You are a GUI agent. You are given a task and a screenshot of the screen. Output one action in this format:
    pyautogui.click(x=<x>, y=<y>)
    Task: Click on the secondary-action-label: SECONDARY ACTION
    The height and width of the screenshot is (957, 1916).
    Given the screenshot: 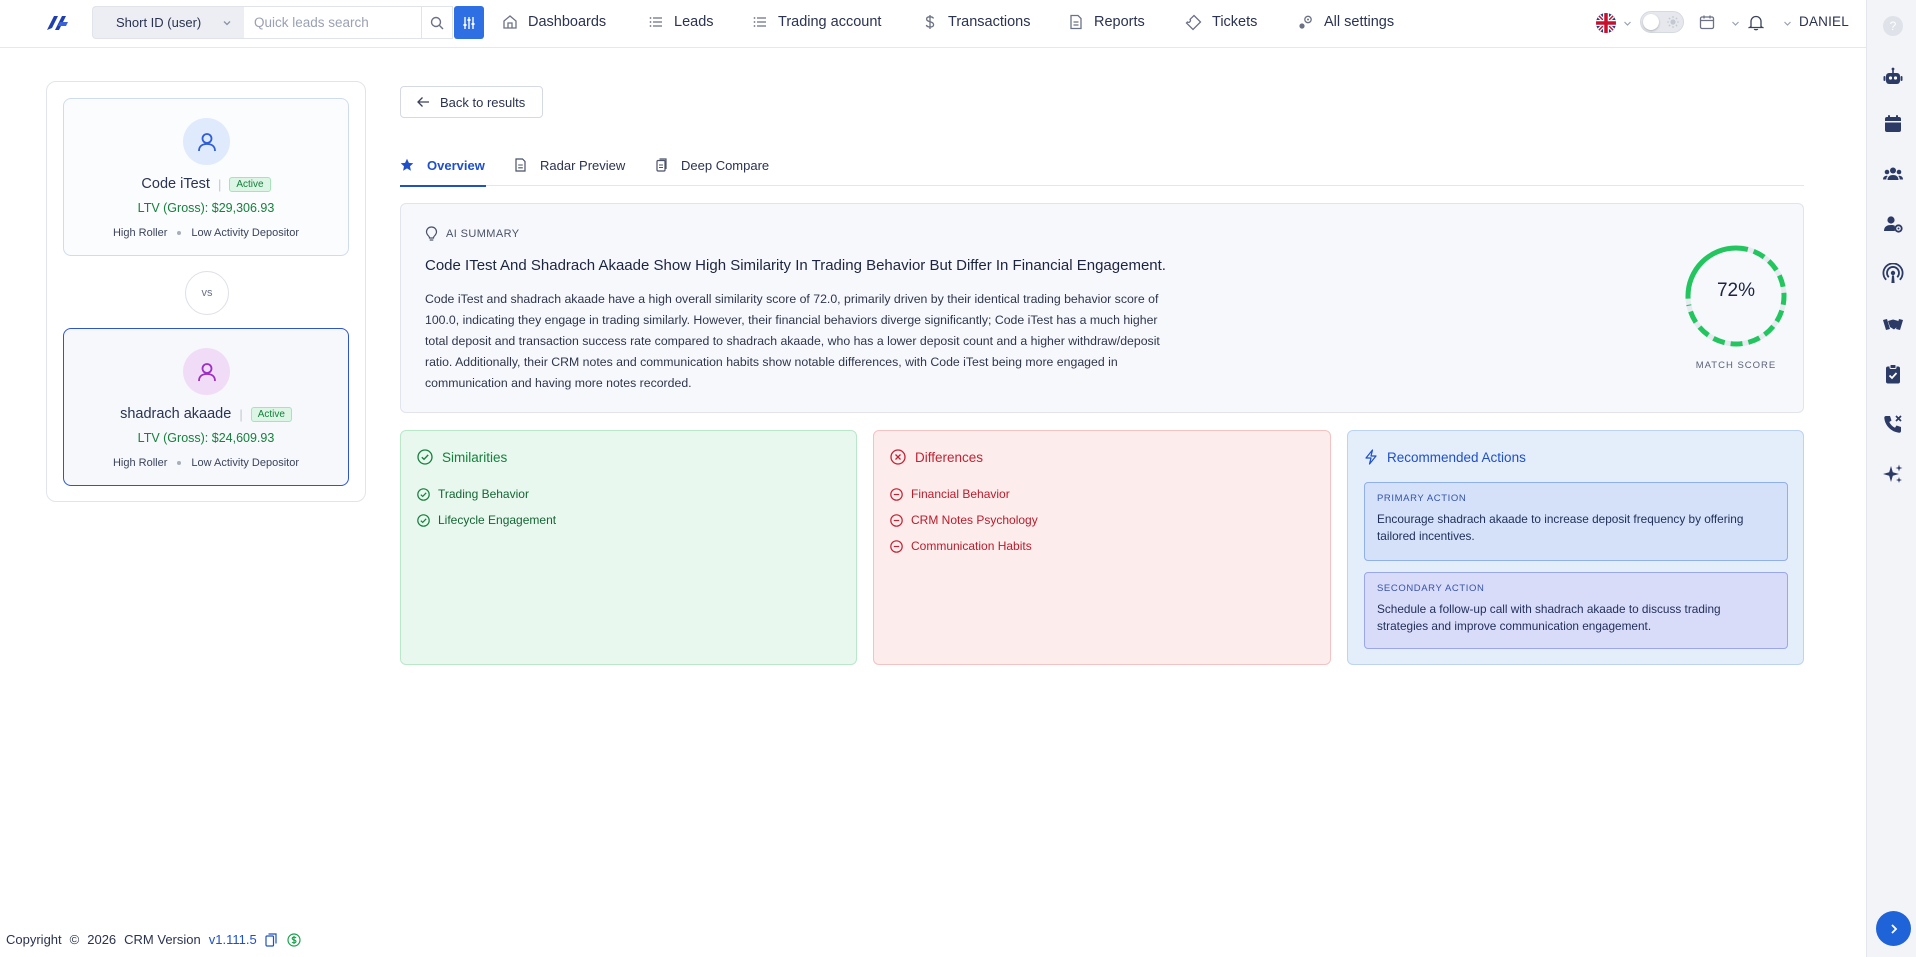 What is the action you would take?
    pyautogui.click(x=1431, y=588)
    